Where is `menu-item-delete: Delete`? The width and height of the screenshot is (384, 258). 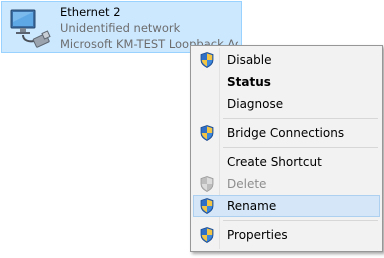 menu-item-delete: Delete is located at coordinates (286, 184).